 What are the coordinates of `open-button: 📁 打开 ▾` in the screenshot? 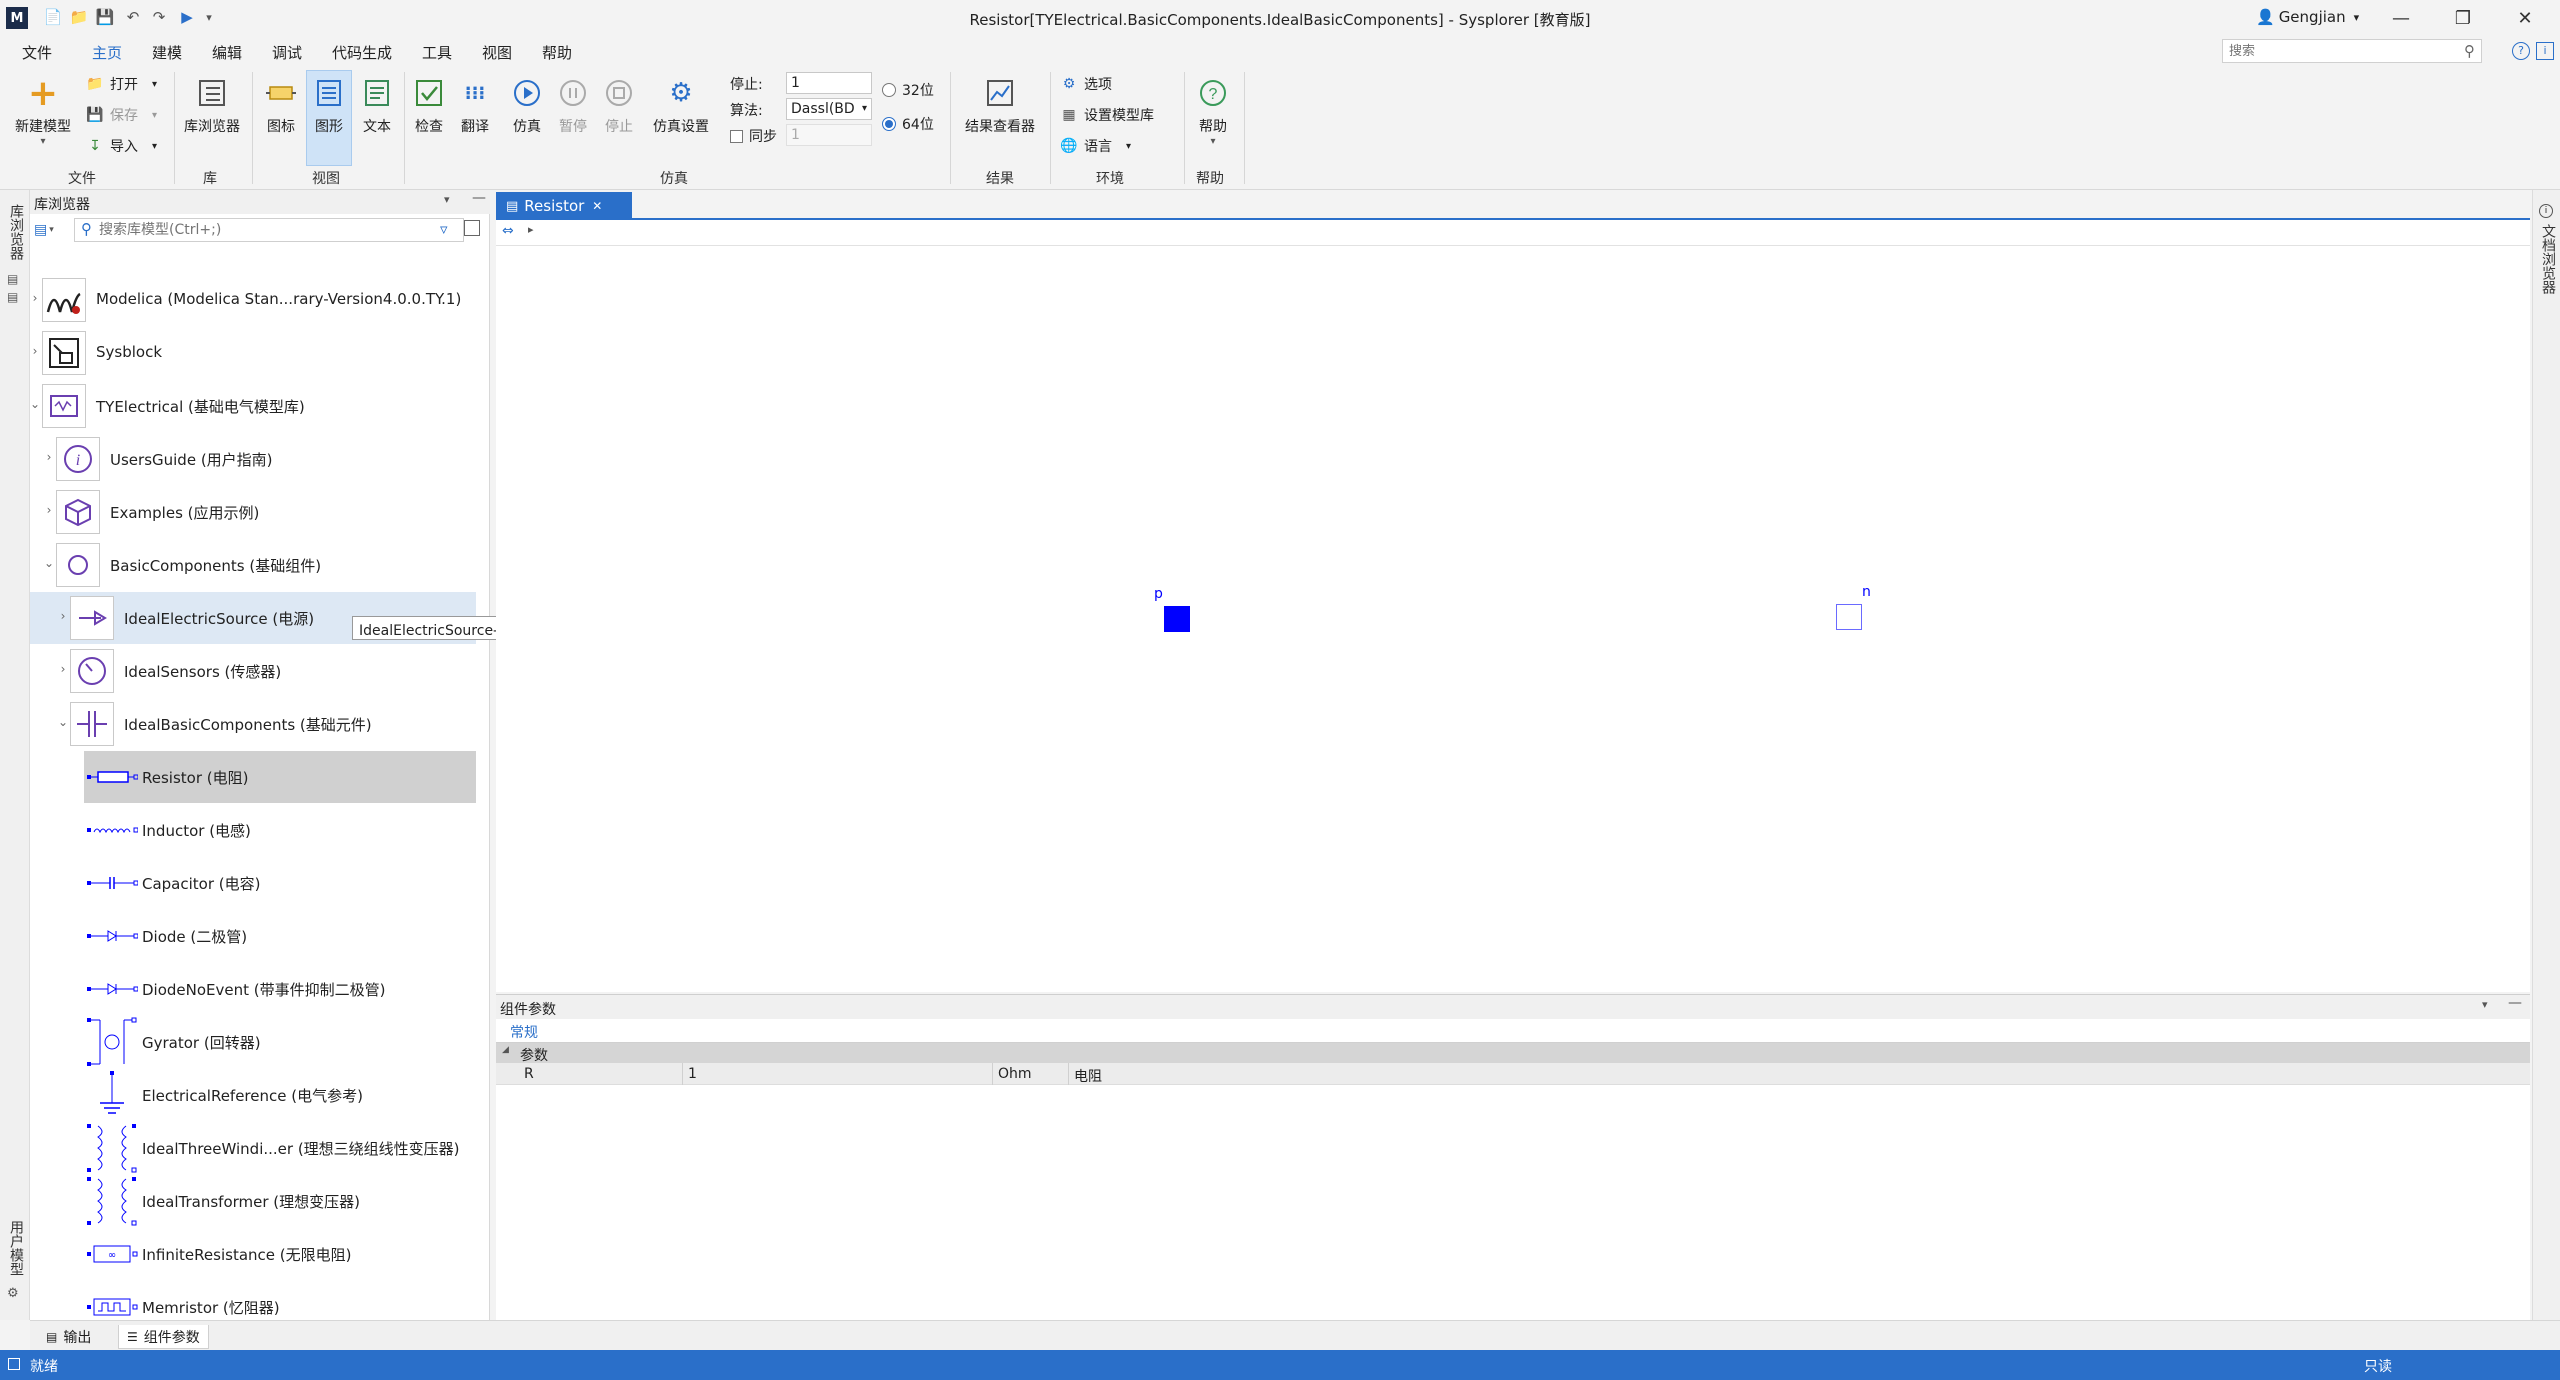 It's located at (121, 84).